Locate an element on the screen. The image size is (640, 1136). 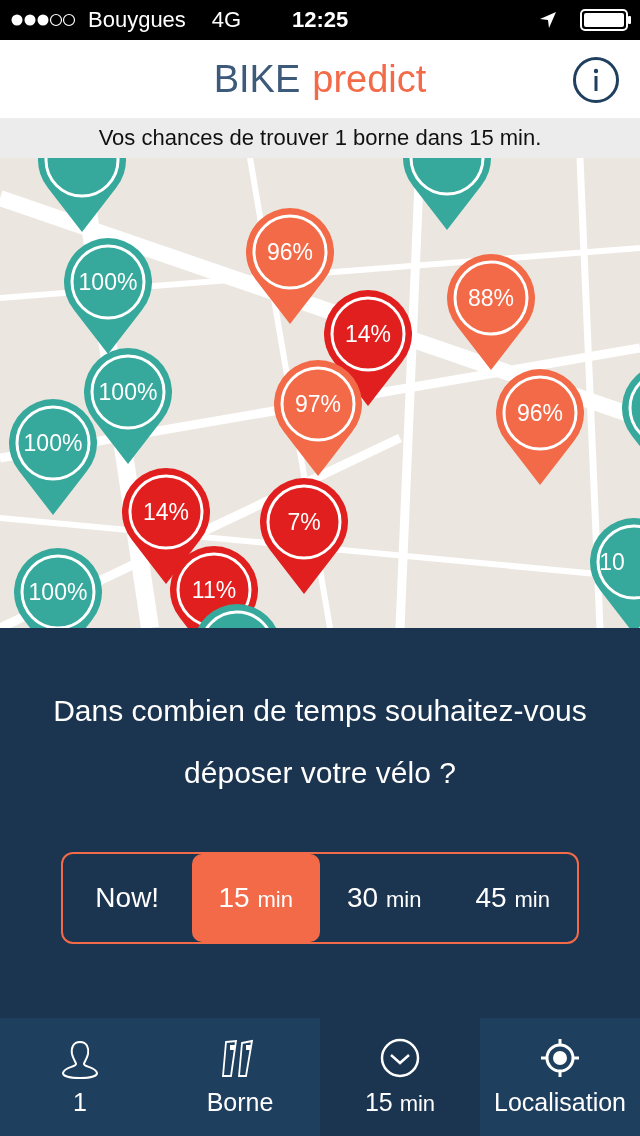
time-option: 45 min is located at coordinates (512, 898).